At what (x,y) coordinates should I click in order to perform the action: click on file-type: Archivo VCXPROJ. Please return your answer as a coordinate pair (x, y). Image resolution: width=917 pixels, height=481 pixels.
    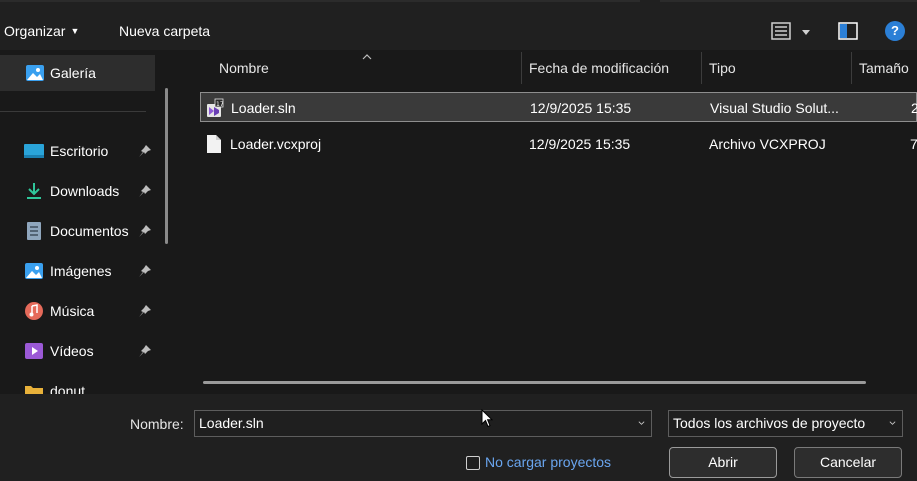
    Looking at the image, I should click on (767, 144).